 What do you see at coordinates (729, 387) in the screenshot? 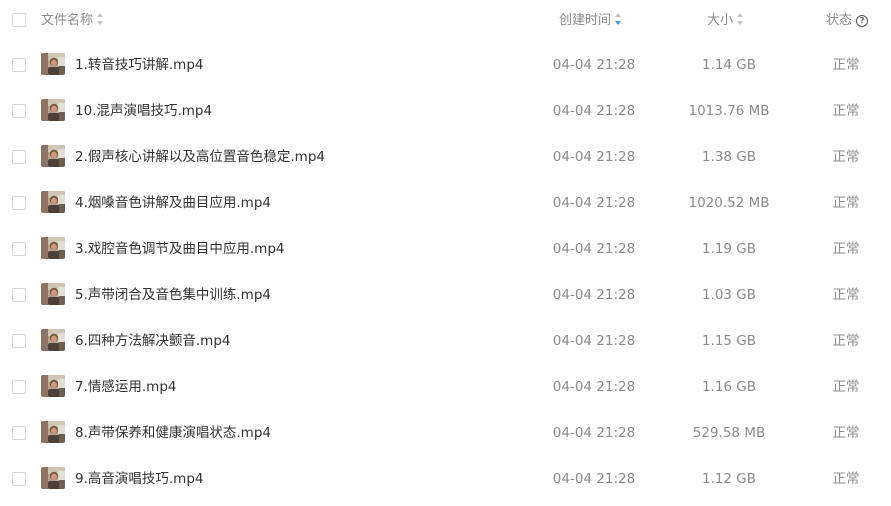
I see `file-size: 1.16 GB` at bounding box center [729, 387].